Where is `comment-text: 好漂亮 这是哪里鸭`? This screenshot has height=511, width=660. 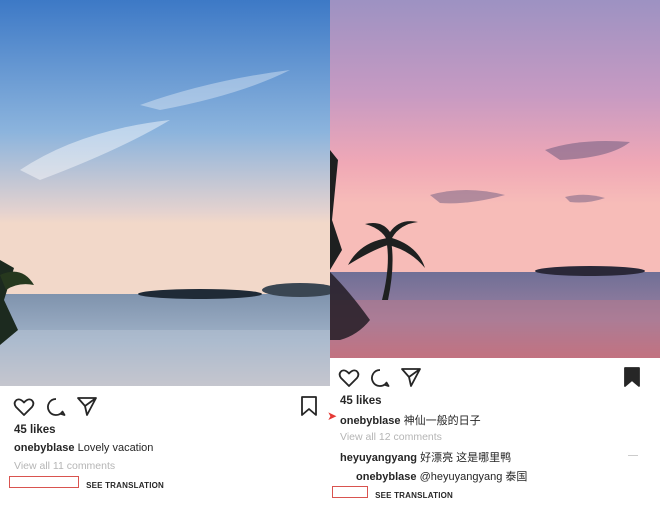
comment-text: 好漂亮 这是哪里鸭 is located at coordinates (466, 458).